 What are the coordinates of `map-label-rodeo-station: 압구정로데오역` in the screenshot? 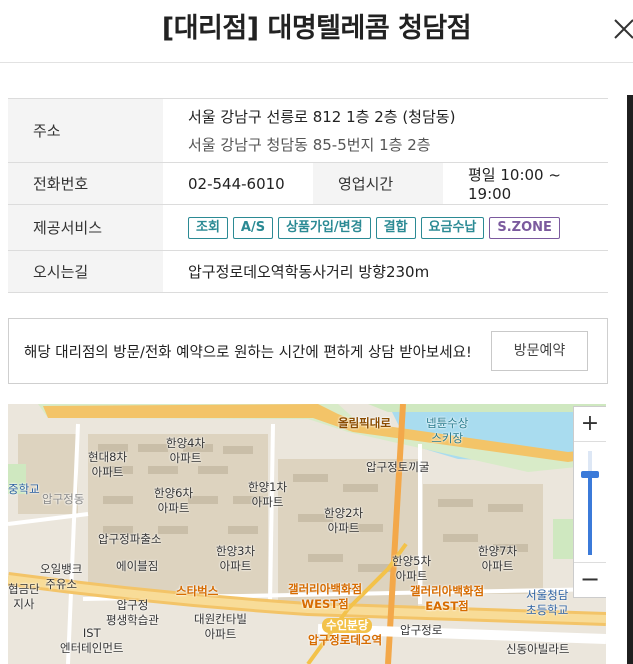 It's located at (345, 640).